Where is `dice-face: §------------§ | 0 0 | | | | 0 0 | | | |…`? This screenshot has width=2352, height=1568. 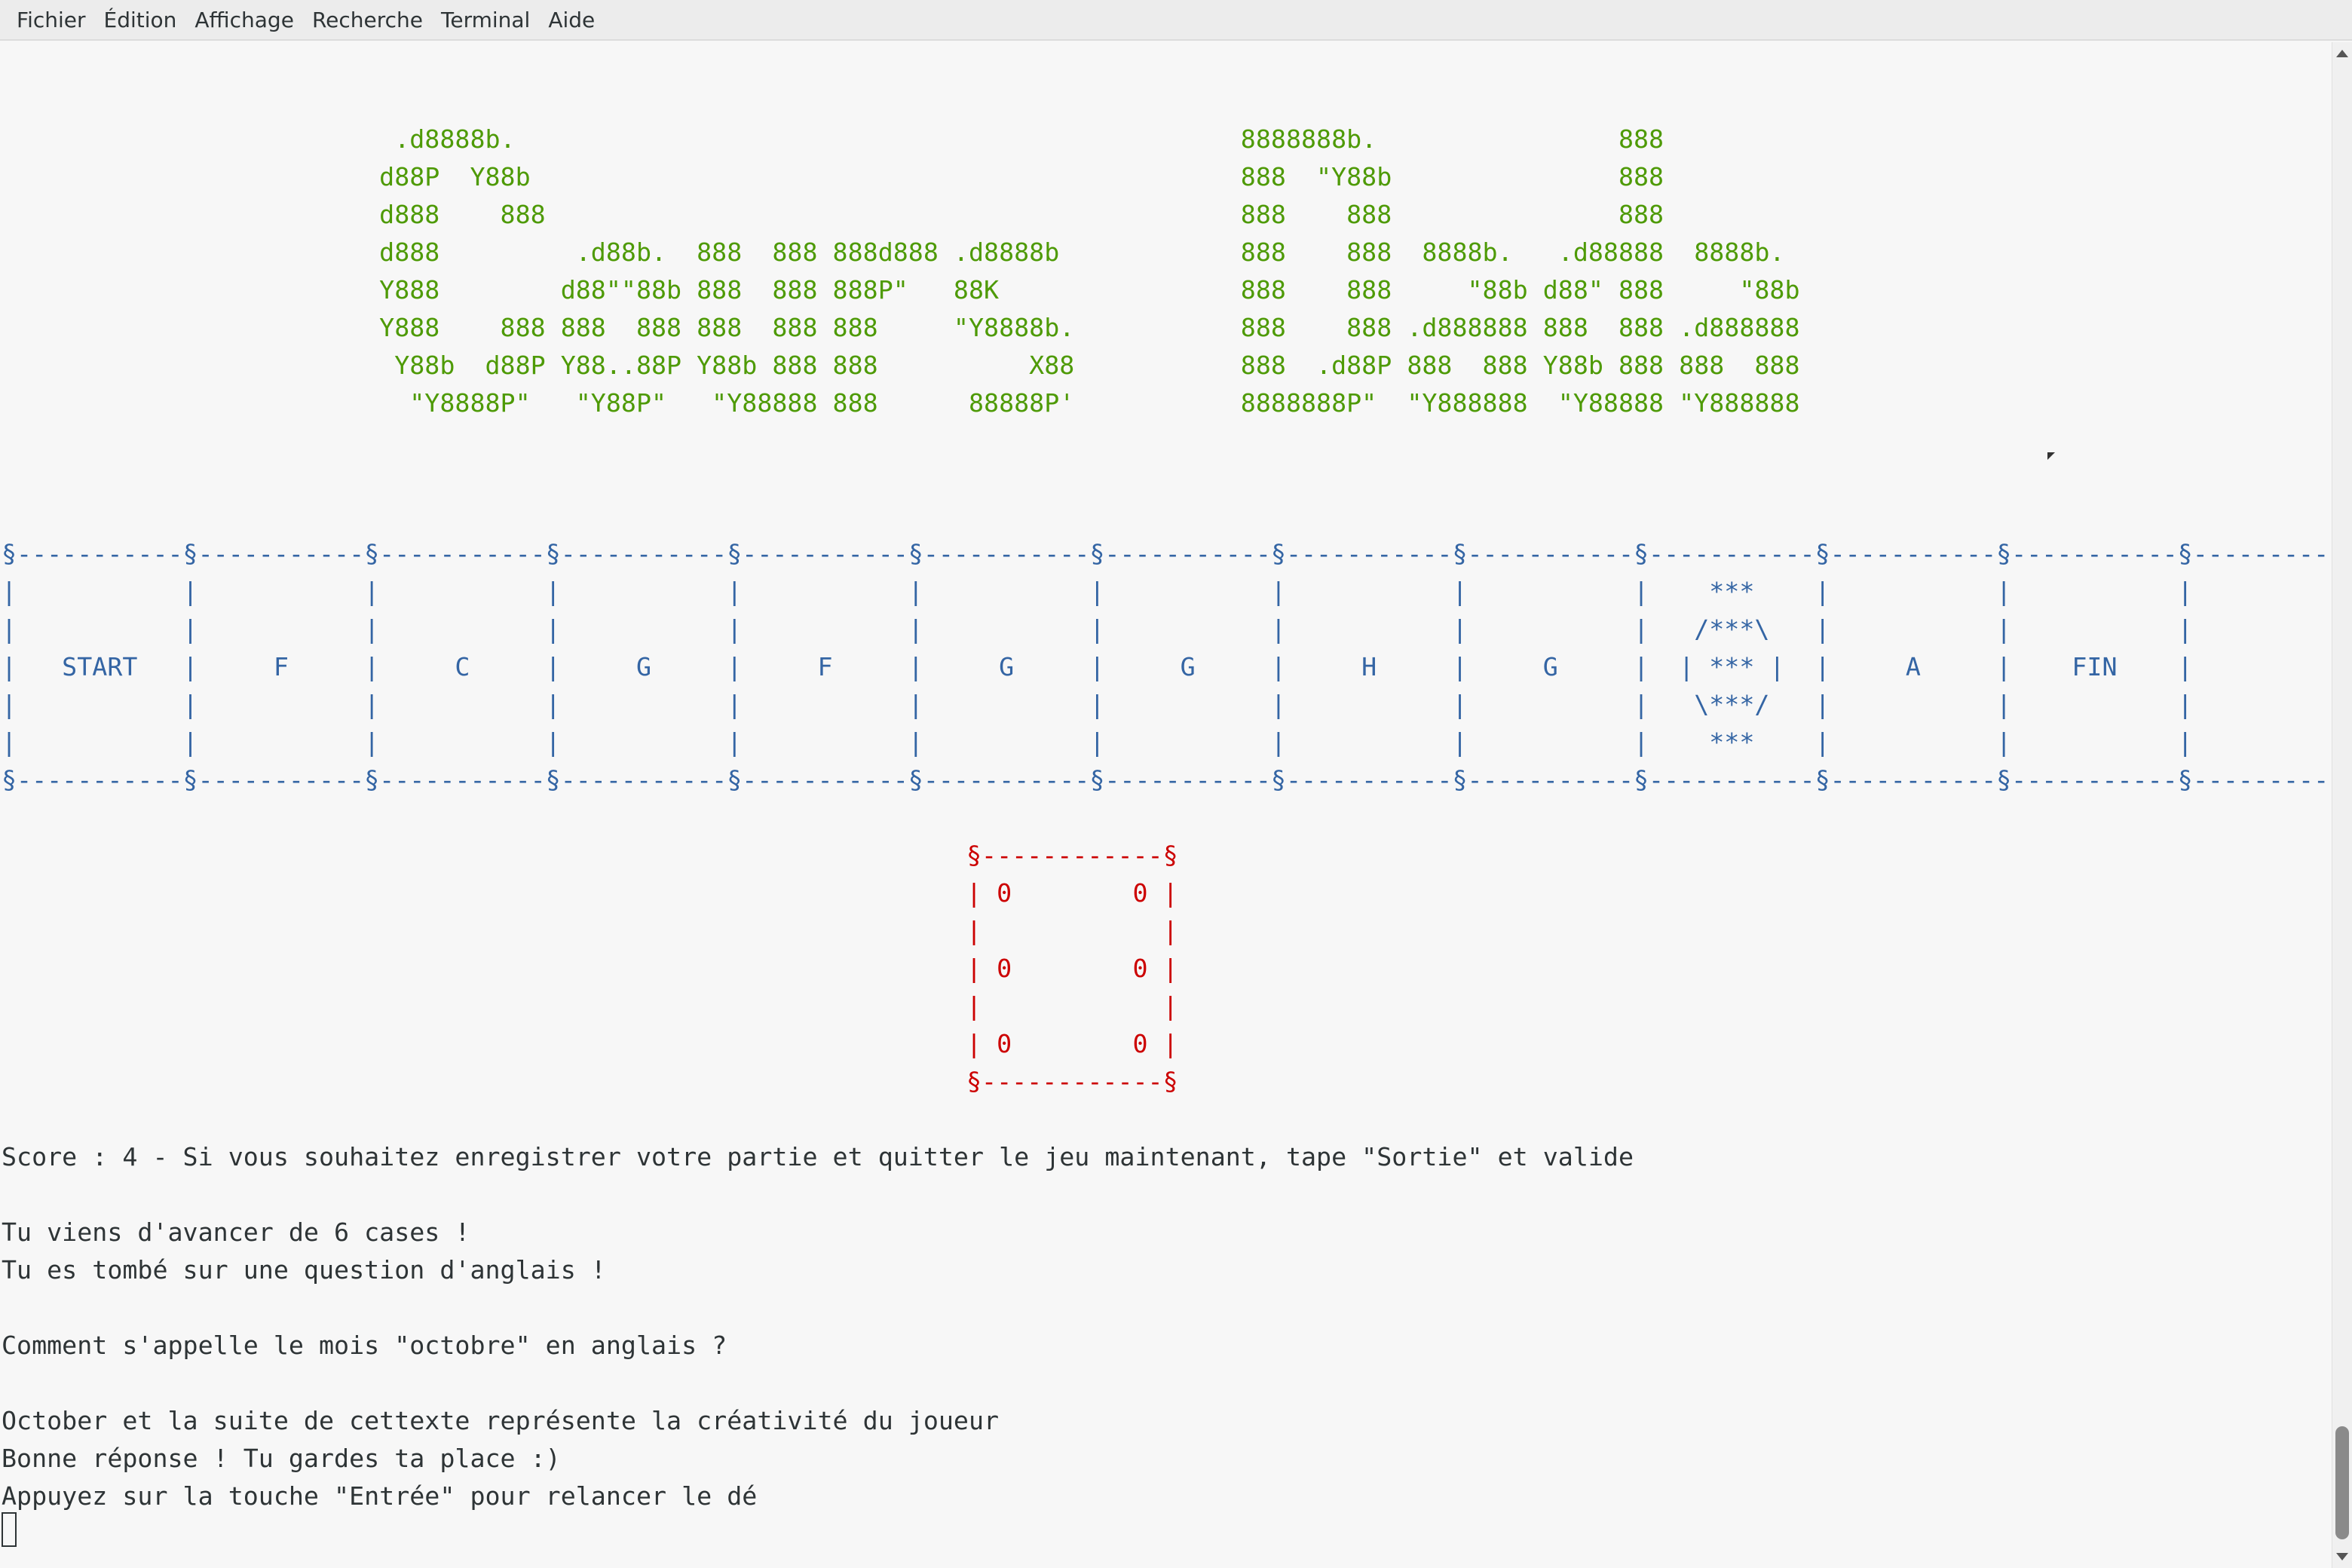
dice-face: §------------§ | 0 0 | | | | 0 0 | | | |… is located at coordinates (1072, 968).